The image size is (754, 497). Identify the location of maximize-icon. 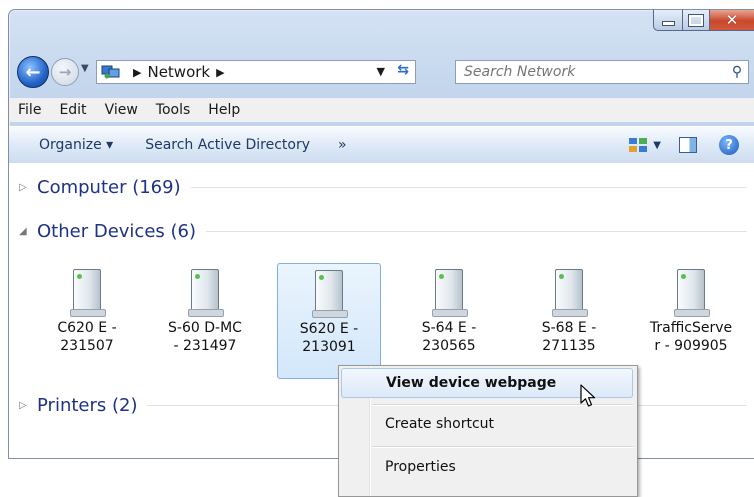
(696, 20).